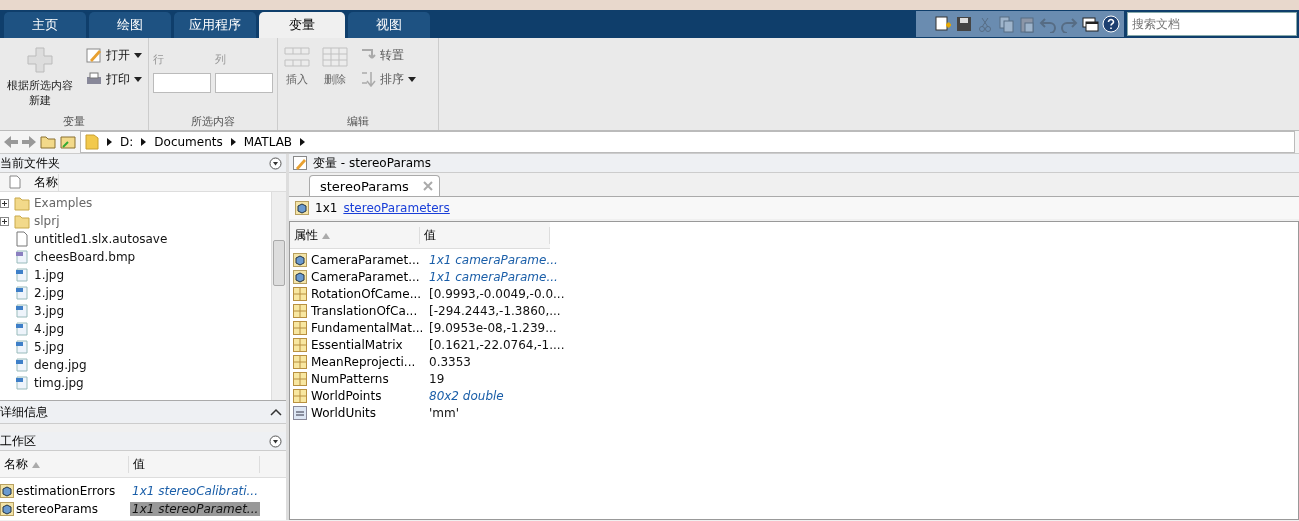 This screenshot has width=1299, height=521. Describe the element at coordinates (374, 185) in the screenshot. I see `variable-tab: stereoParams` at that location.